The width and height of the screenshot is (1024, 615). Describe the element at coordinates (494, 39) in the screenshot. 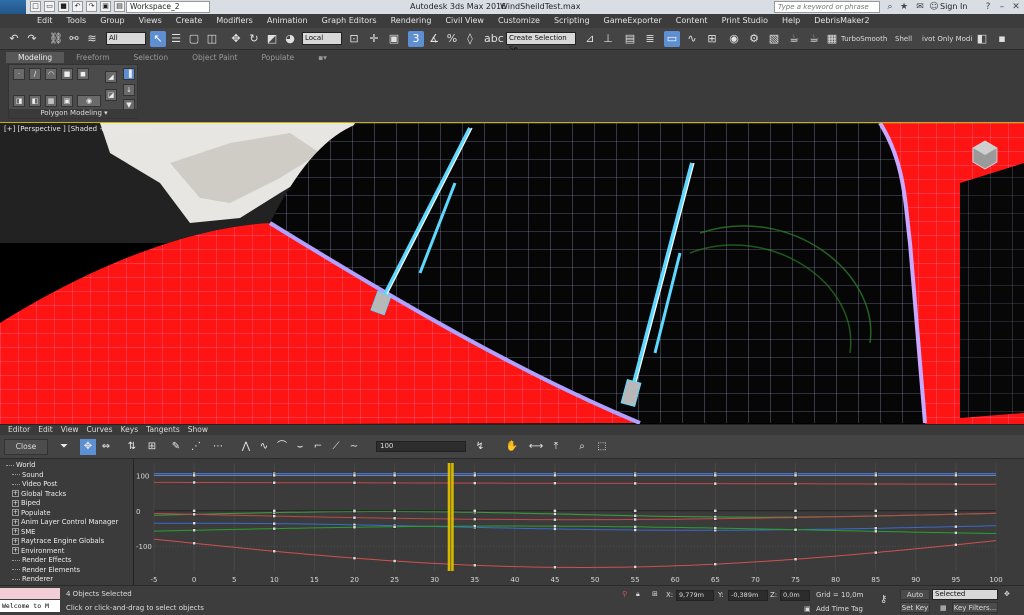

I see `edit-named-selection-icon: abc` at that location.